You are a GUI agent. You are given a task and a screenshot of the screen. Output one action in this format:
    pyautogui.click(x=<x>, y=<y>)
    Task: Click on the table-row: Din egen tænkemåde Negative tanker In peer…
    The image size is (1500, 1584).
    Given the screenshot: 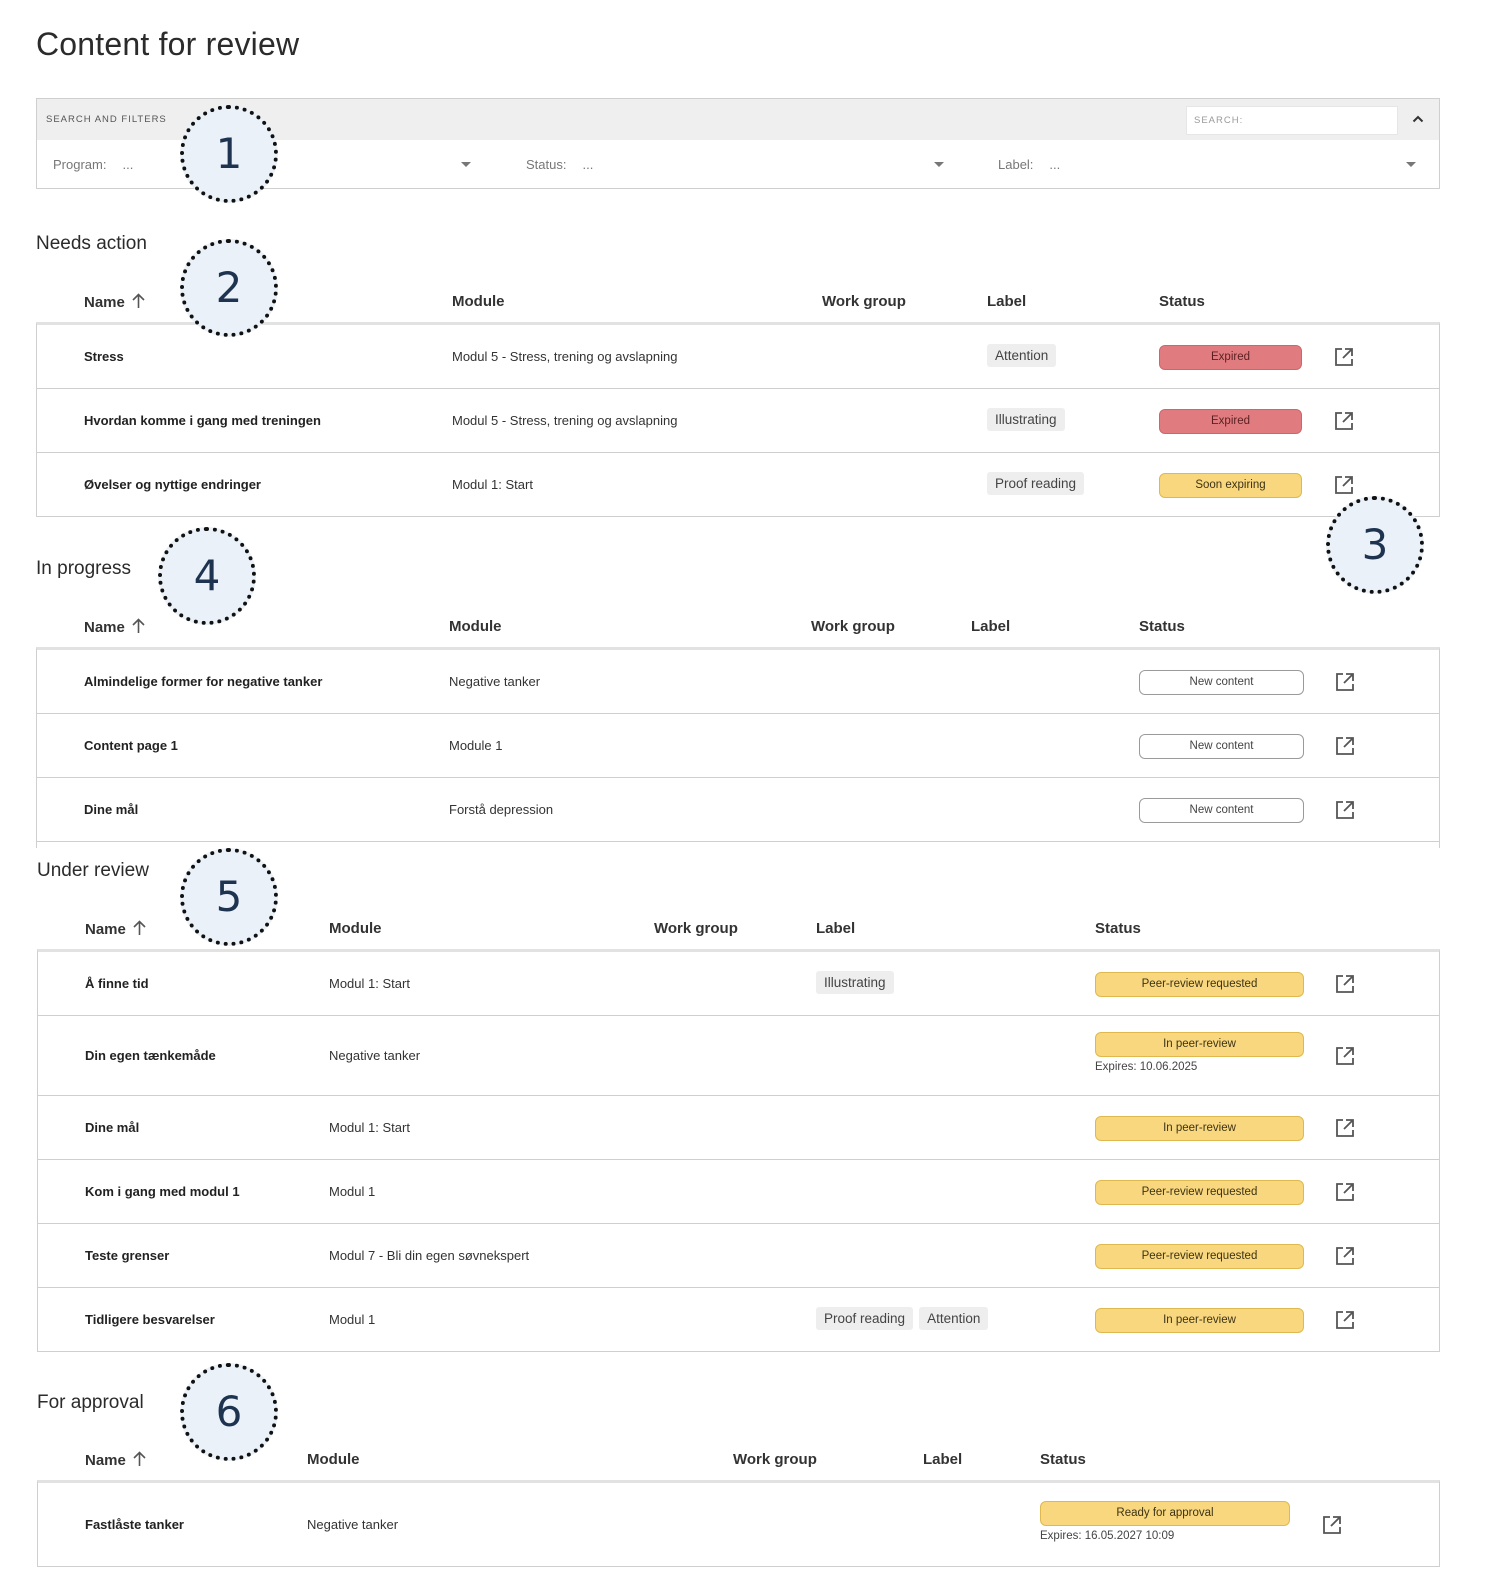 What is the action you would take?
    pyautogui.click(x=738, y=1056)
    